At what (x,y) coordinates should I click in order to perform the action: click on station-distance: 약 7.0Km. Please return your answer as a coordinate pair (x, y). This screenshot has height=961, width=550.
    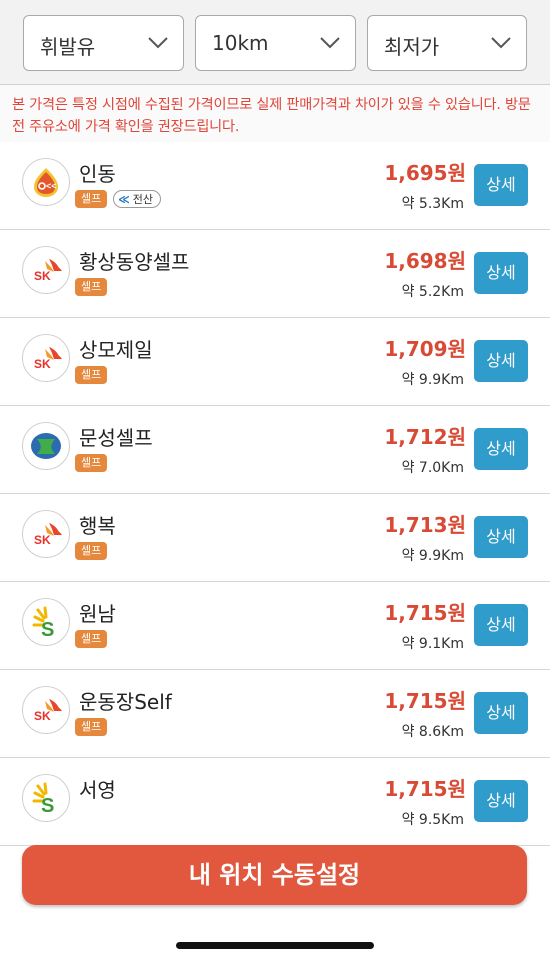
    Looking at the image, I should click on (432, 468).